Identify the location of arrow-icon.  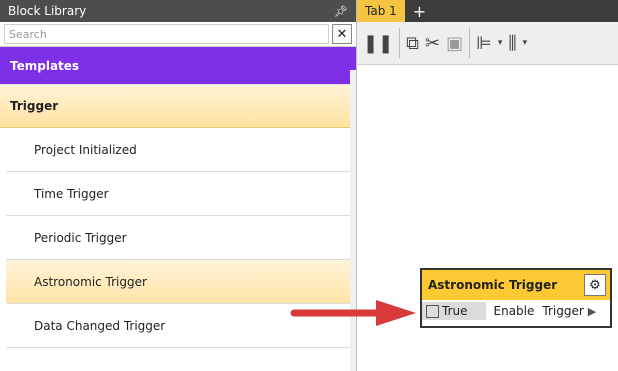
(353, 313).